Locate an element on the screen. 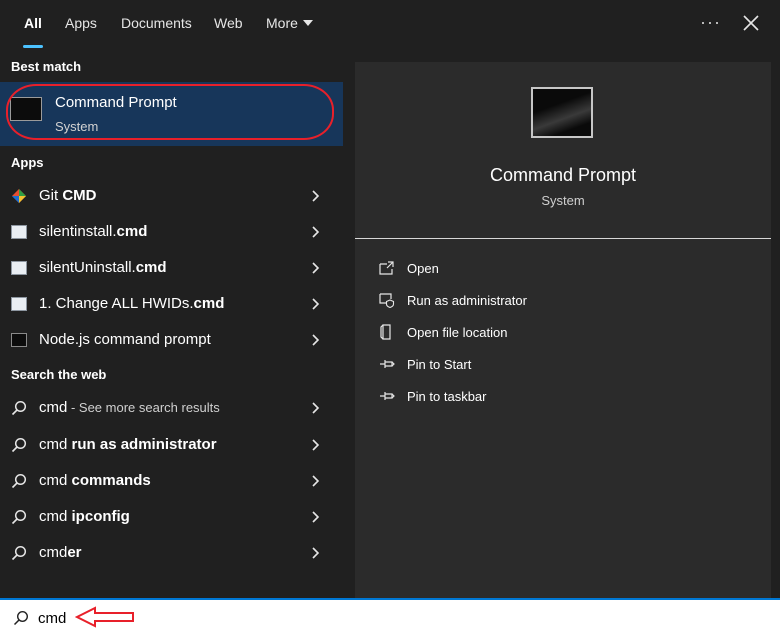  web-item-ipconfig: cmd ipconfig is located at coordinates (171, 517).